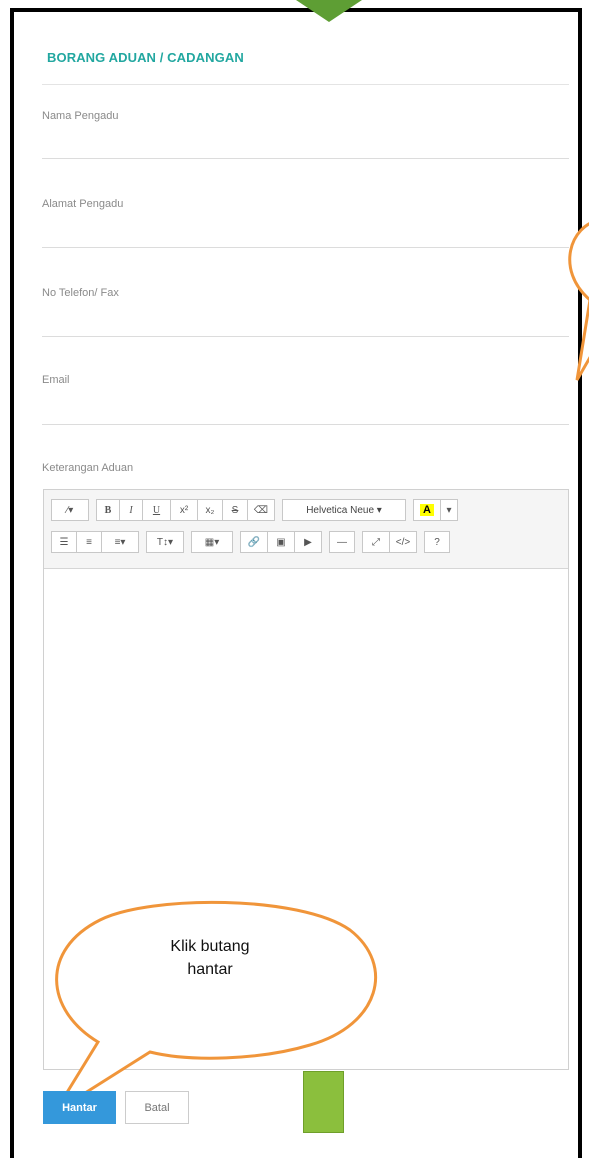 The width and height of the screenshot is (589, 1158). I want to click on batal-button: Batal, so click(157, 1107).